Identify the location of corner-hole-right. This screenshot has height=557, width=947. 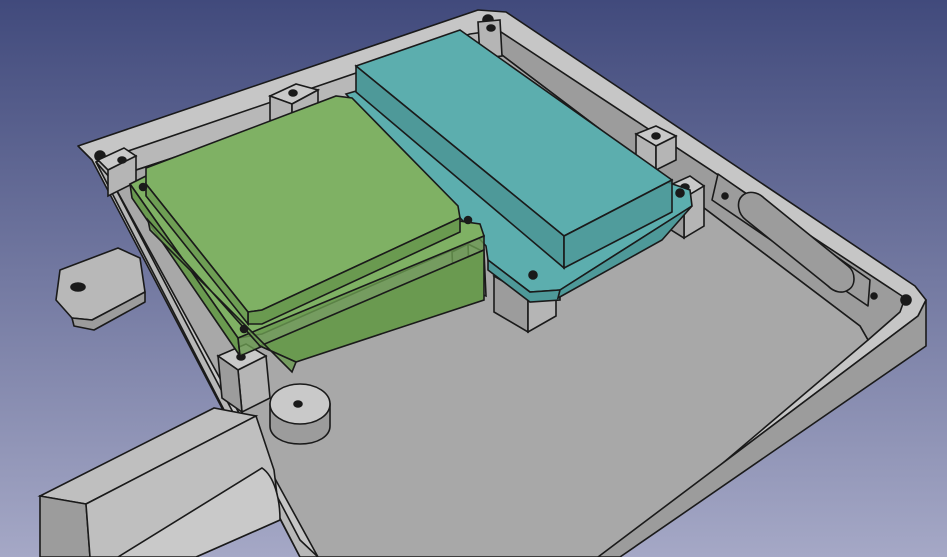
(906, 300).